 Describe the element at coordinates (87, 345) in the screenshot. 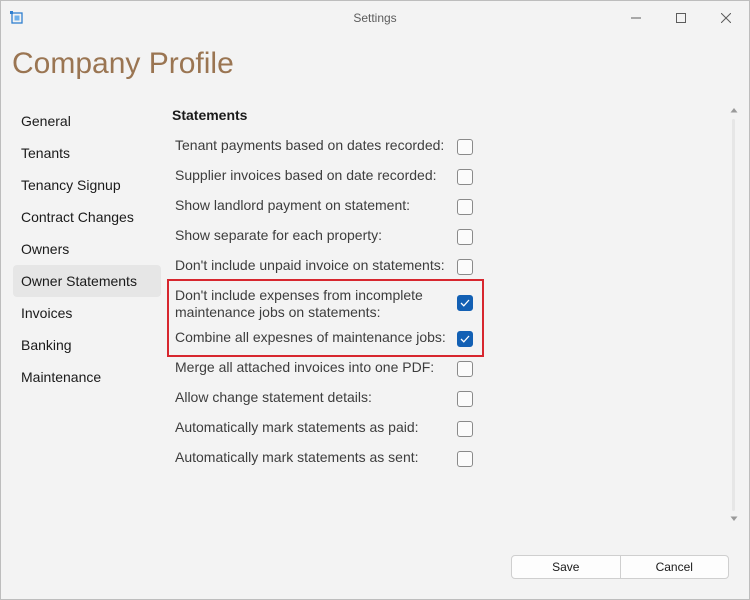

I see `sidebar-item-banking: Banking` at that location.